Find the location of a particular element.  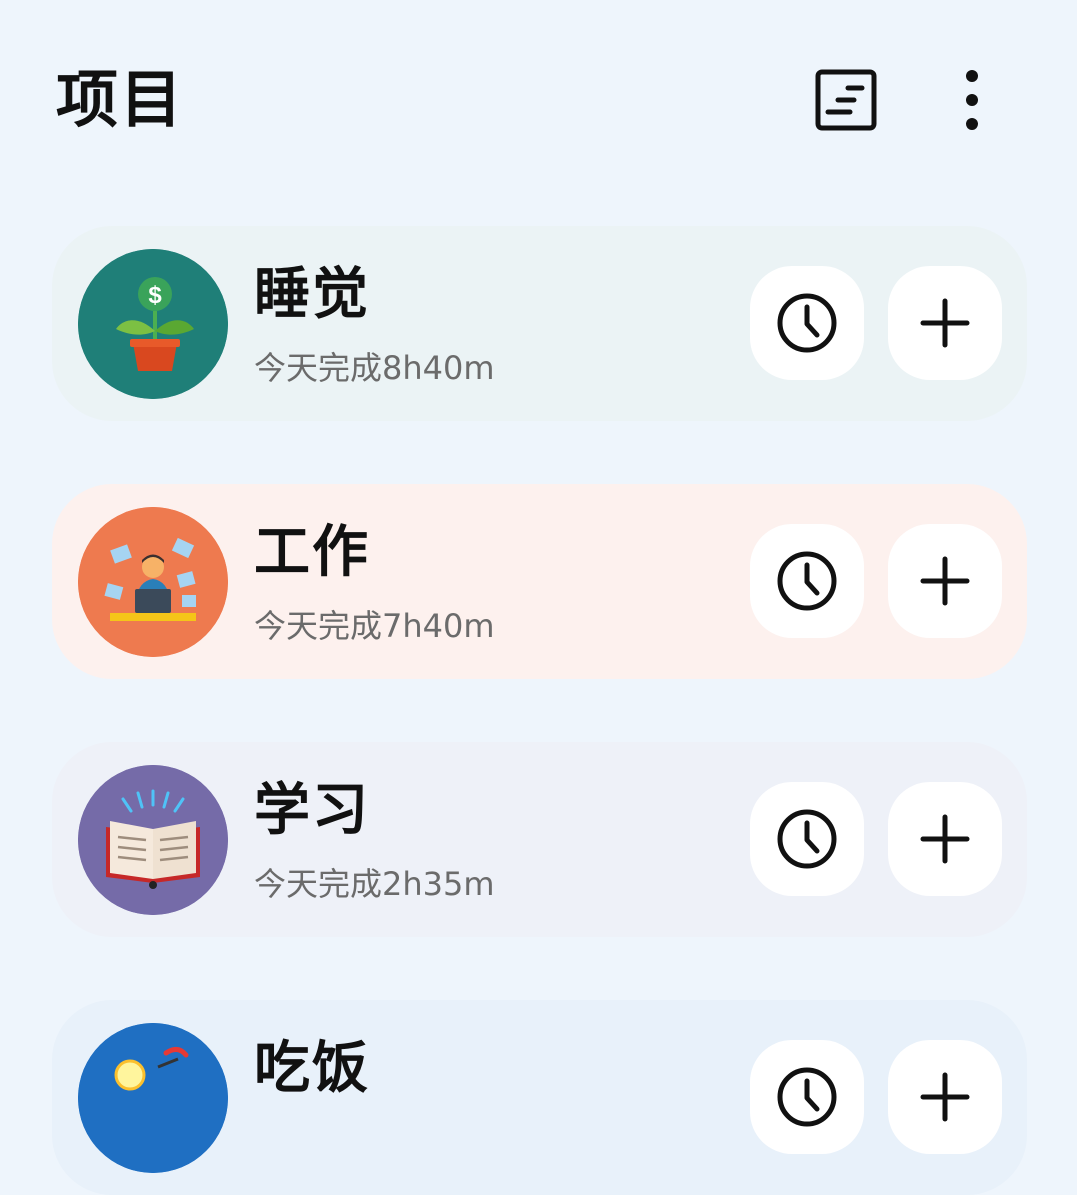

project-card-work: 工作 今天完成7h40m is located at coordinates (539, 581).